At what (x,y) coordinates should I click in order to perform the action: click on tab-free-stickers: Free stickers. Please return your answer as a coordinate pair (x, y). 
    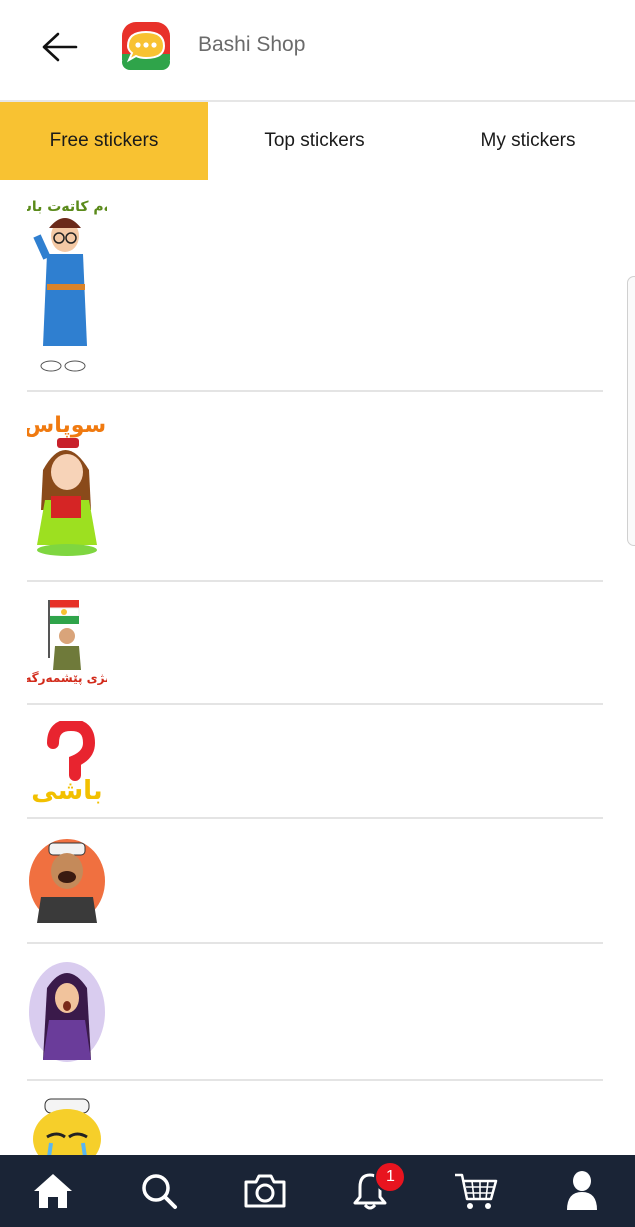
    Looking at the image, I should click on (104, 141).